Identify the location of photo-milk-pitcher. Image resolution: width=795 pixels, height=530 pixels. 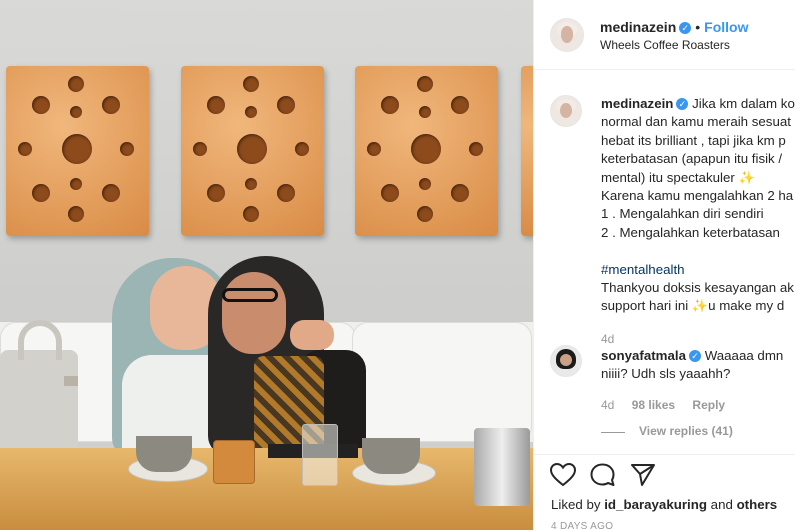
(502, 467).